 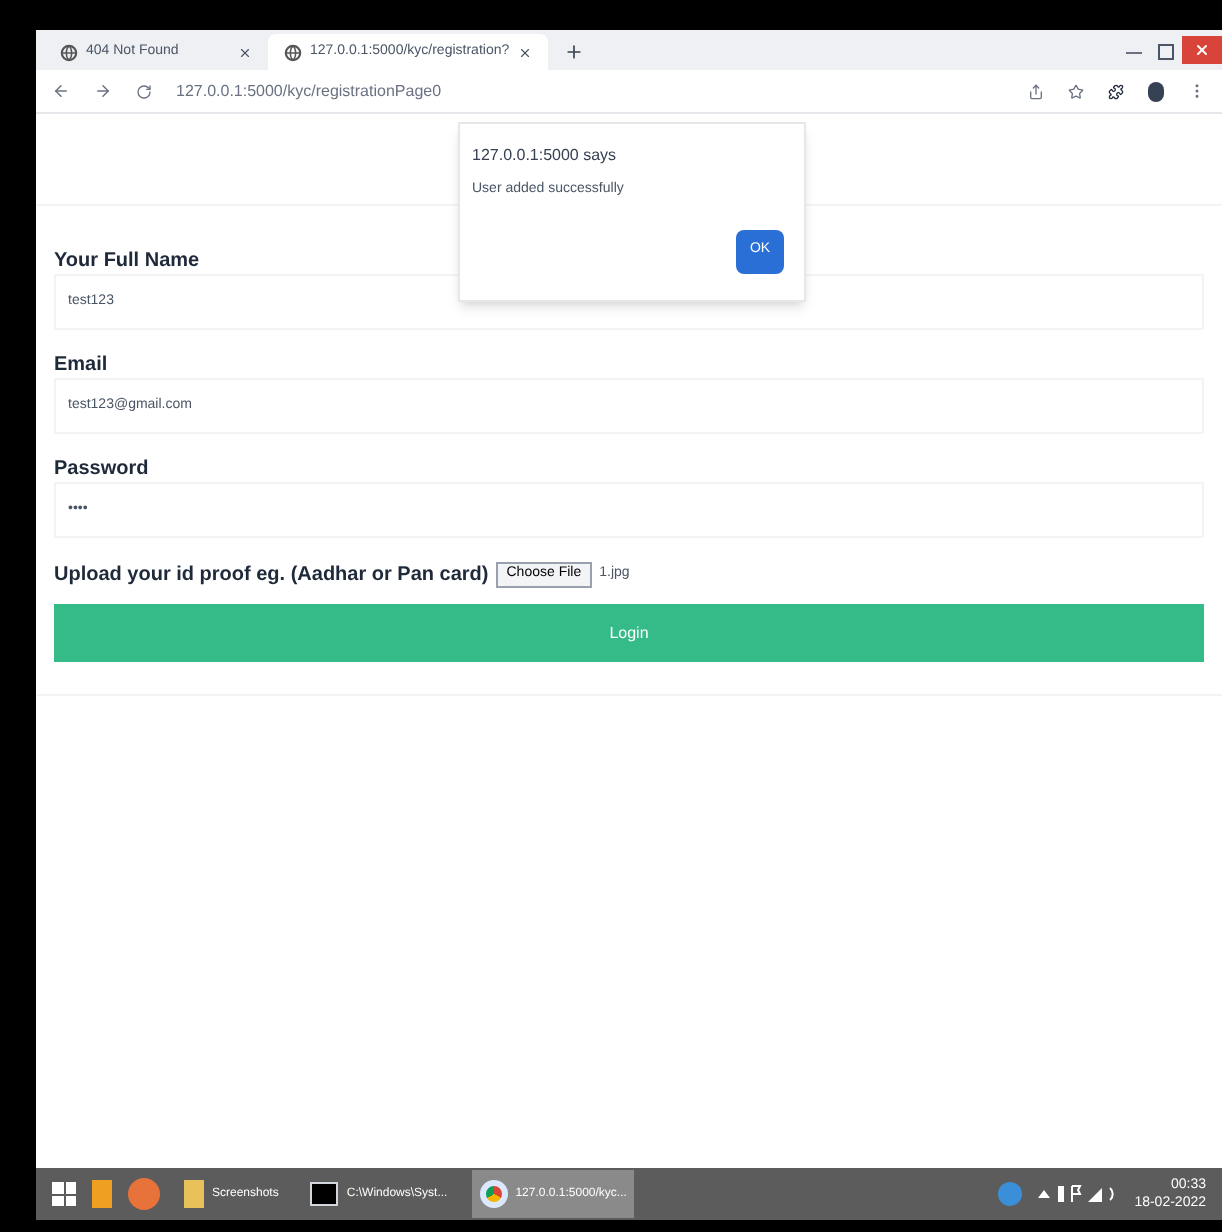 What do you see at coordinates (61, 91) in the screenshot?
I see `back-icon` at bounding box center [61, 91].